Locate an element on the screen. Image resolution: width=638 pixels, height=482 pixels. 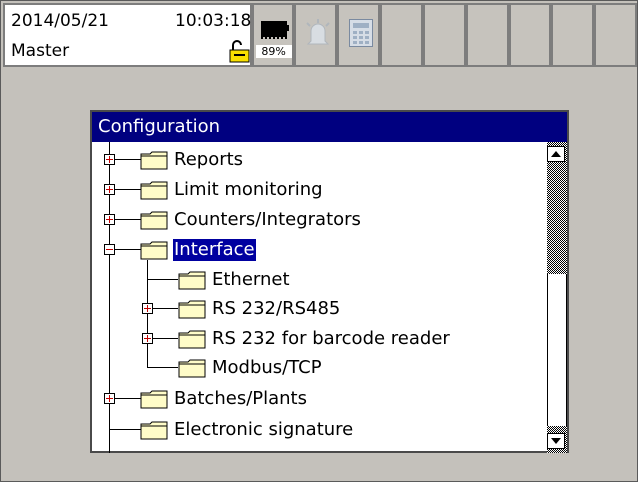
calculator-icon is located at coordinates (361, 33).